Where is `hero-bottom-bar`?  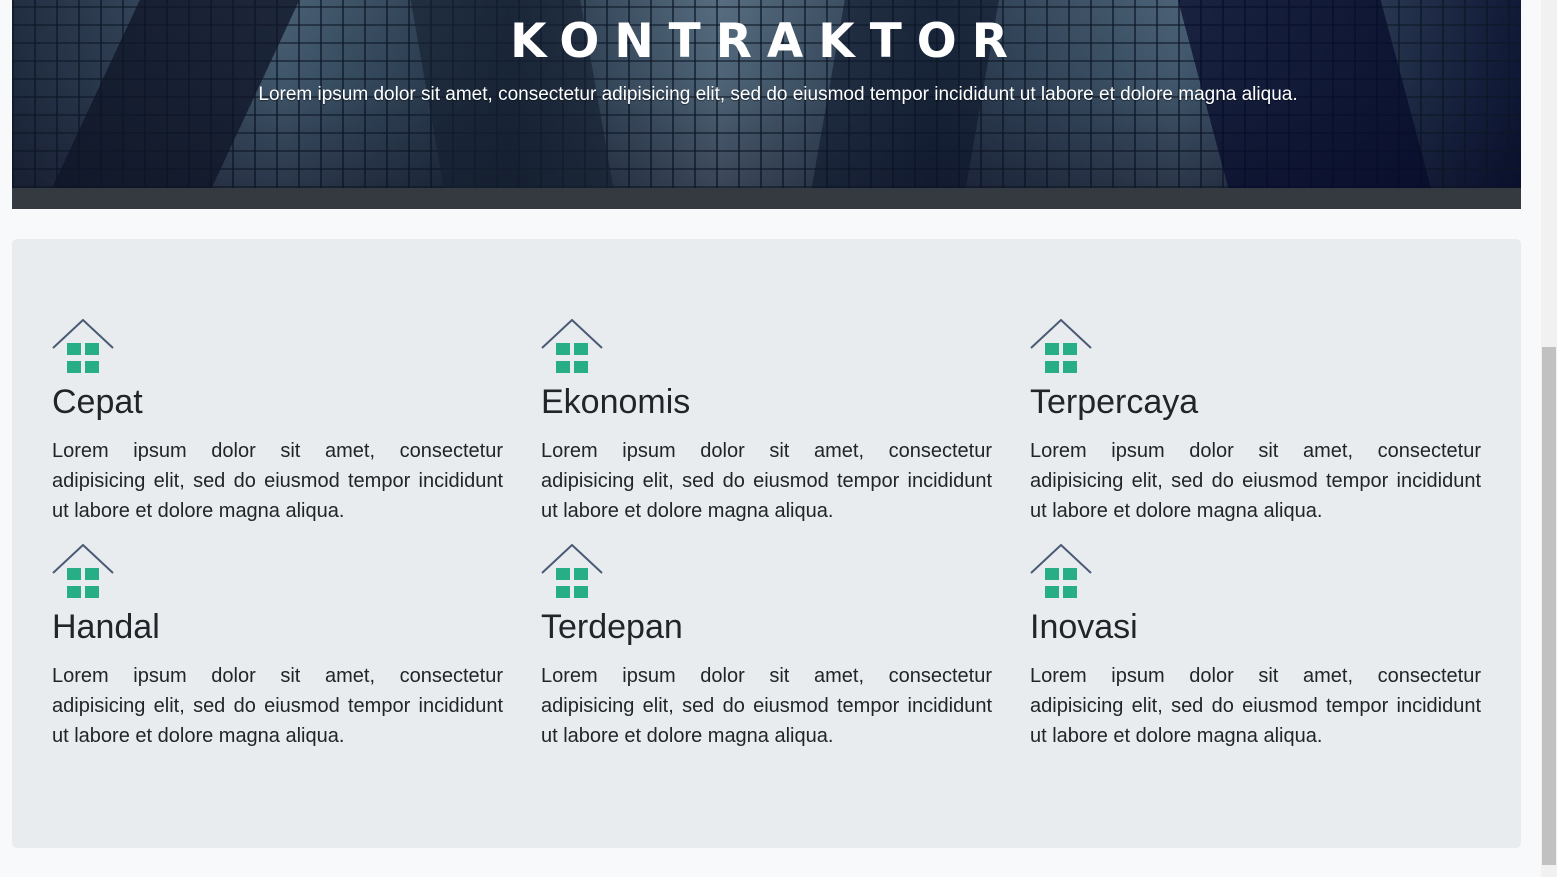
hero-bottom-bar is located at coordinates (766, 198).